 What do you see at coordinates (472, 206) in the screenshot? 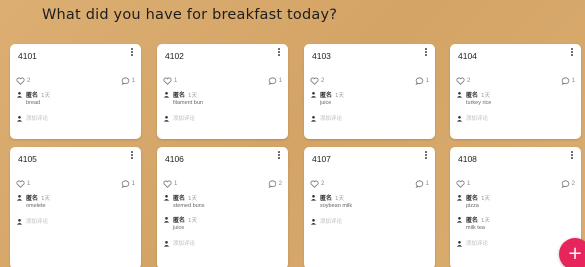
I see `comment-text: pizza` at bounding box center [472, 206].